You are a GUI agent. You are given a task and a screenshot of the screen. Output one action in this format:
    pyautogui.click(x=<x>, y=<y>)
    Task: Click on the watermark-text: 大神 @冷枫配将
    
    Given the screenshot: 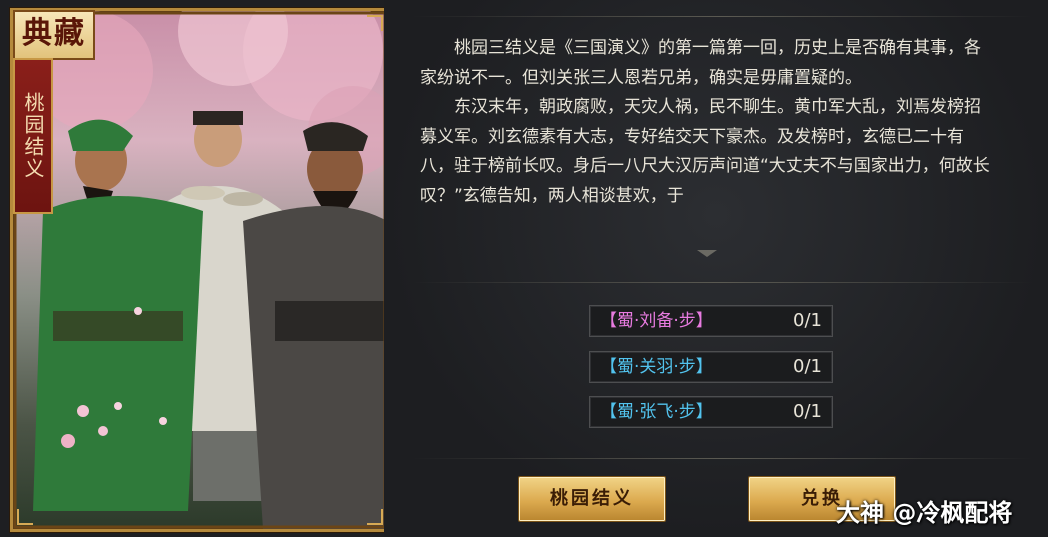 What is the action you would take?
    pyautogui.click(x=924, y=513)
    